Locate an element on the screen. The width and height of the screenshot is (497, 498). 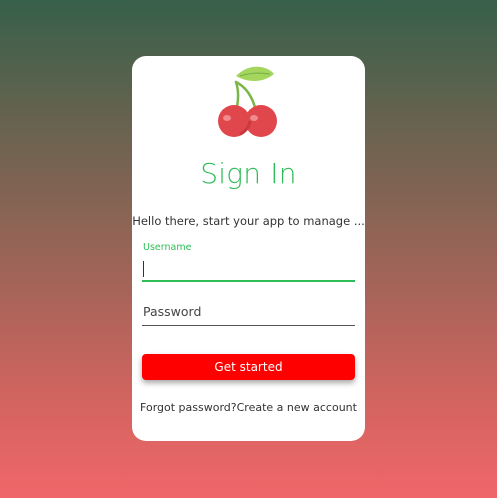
username-input is located at coordinates (248, 269).